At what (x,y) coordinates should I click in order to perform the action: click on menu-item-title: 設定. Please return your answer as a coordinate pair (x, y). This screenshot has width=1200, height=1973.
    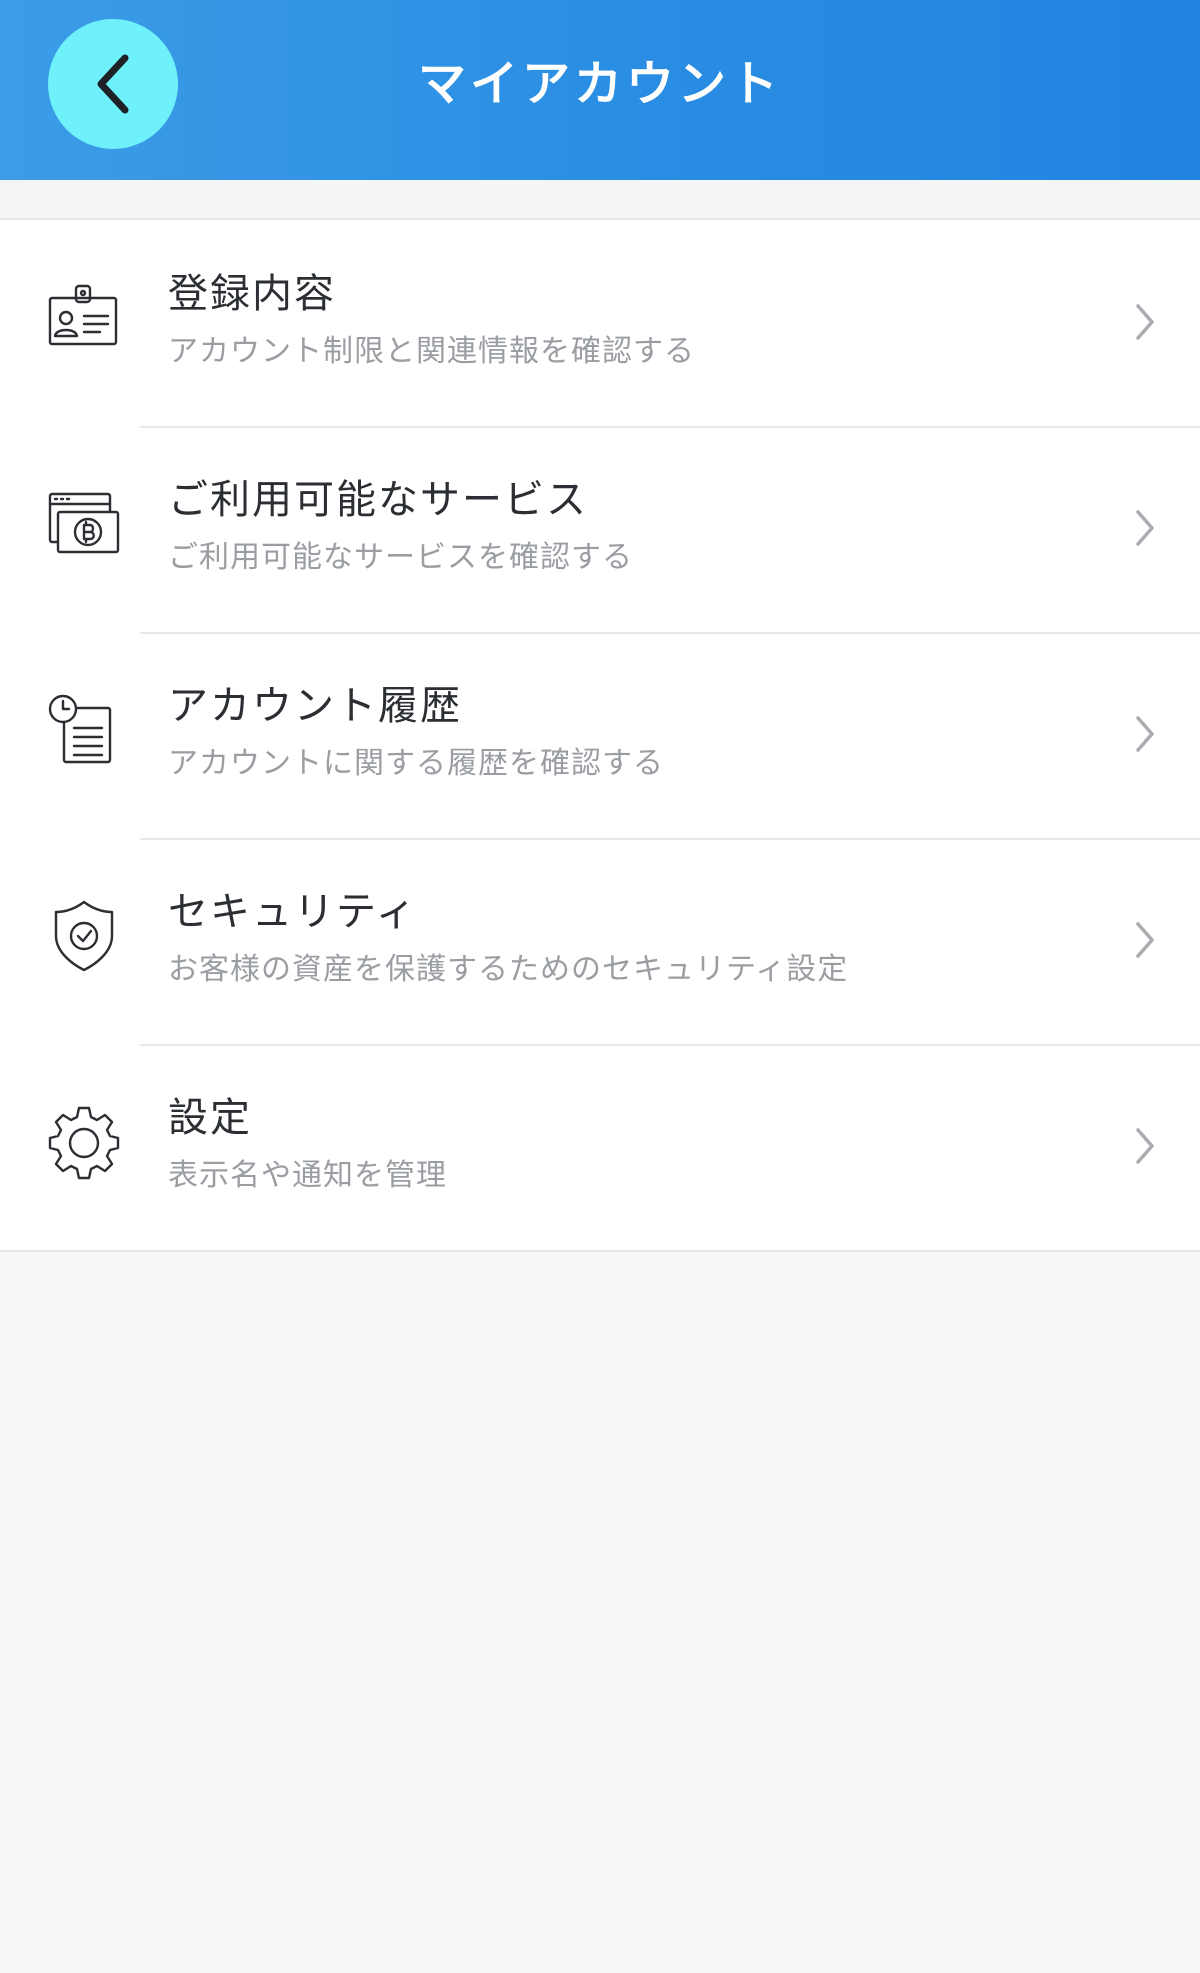
    Looking at the image, I should click on (210, 1118).